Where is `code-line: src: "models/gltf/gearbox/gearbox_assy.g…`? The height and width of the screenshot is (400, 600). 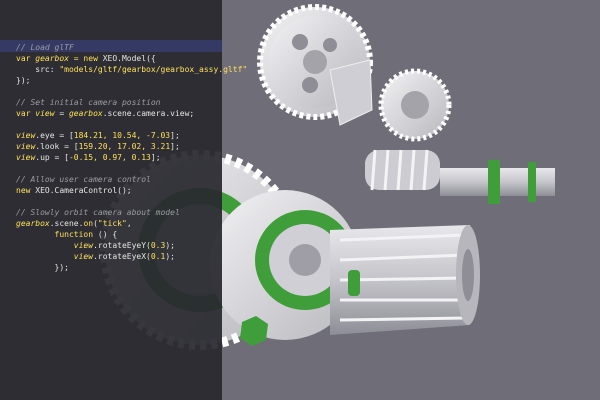 code-line: src: "models/gltf/gearbox/gearbox_assy.g… is located at coordinates (131, 69).